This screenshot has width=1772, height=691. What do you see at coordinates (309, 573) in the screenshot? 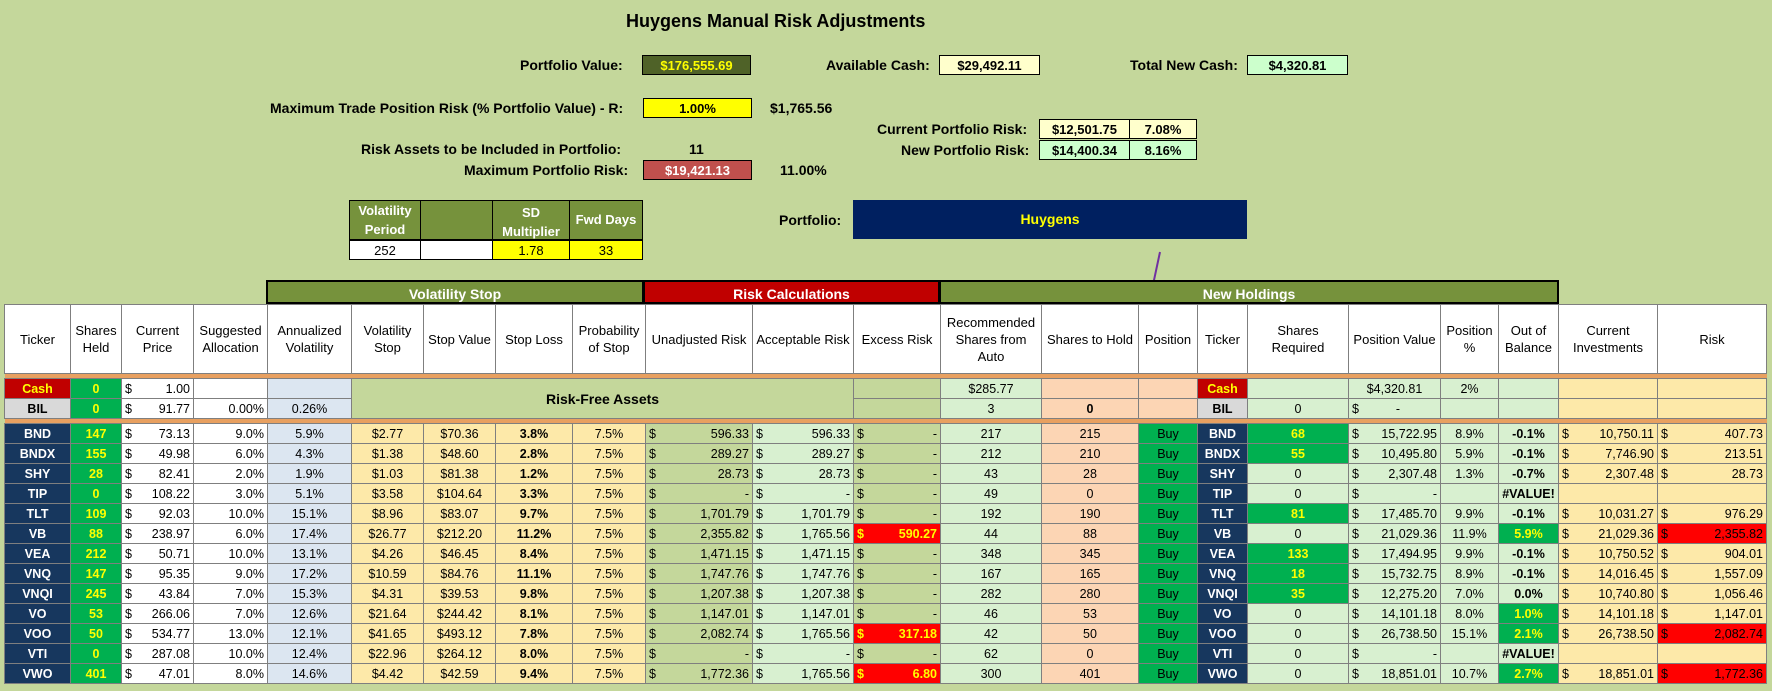
I see `annualized-vol-cell: 17.2%` at bounding box center [309, 573].